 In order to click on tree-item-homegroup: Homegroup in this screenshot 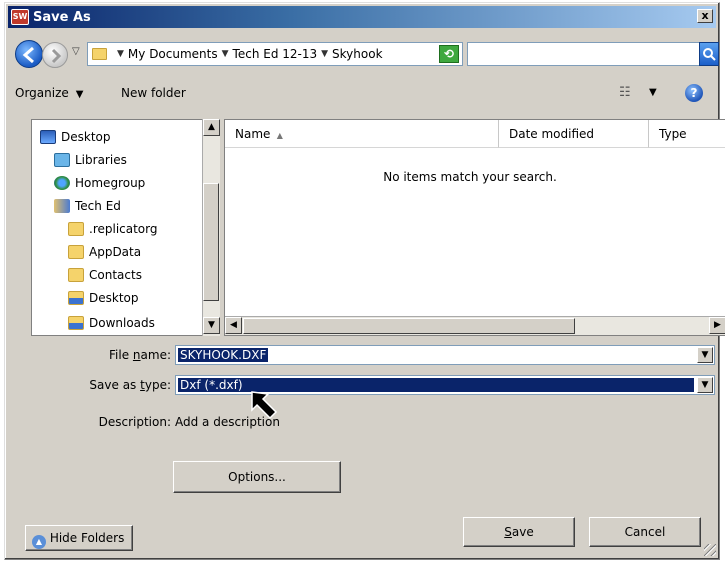, I will do `click(99, 183)`.